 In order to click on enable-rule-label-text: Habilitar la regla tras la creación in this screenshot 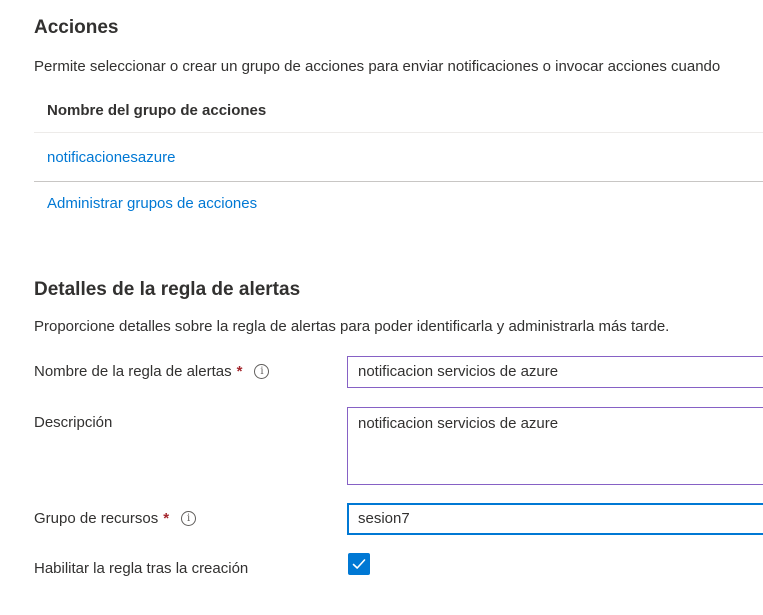, I will do `click(141, 568)`.